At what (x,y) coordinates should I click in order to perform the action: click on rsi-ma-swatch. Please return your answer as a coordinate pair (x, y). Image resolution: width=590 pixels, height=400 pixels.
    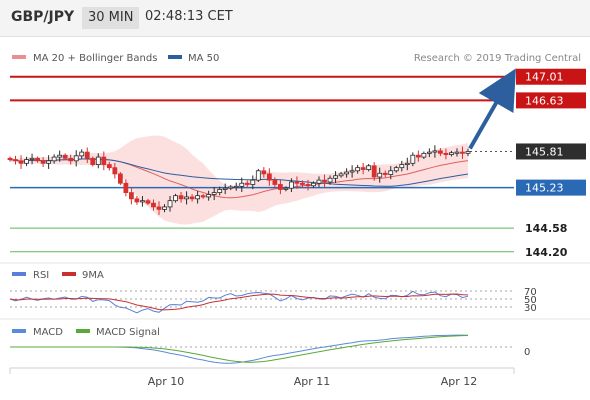
    Looking at the image, I should click on (69, 274).